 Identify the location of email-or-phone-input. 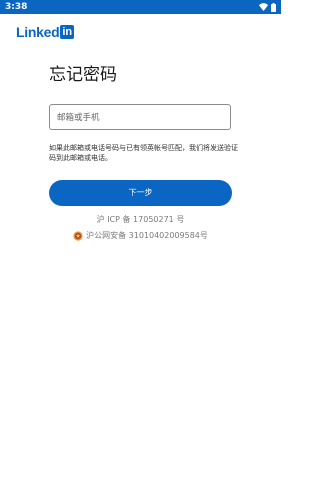
(140, 118).